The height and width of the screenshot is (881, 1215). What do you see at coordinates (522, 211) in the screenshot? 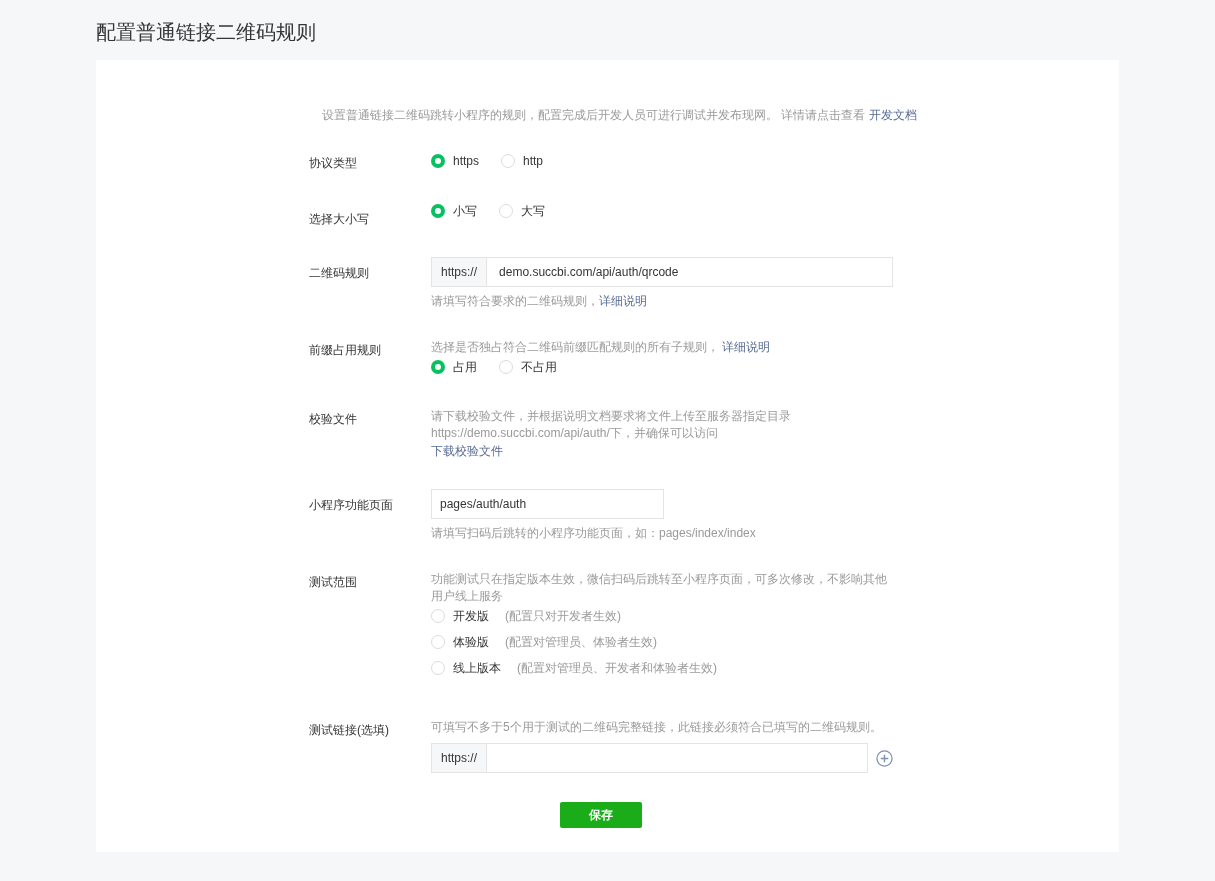
I see `radio-option: 大写` at bounding box center [522, 211].